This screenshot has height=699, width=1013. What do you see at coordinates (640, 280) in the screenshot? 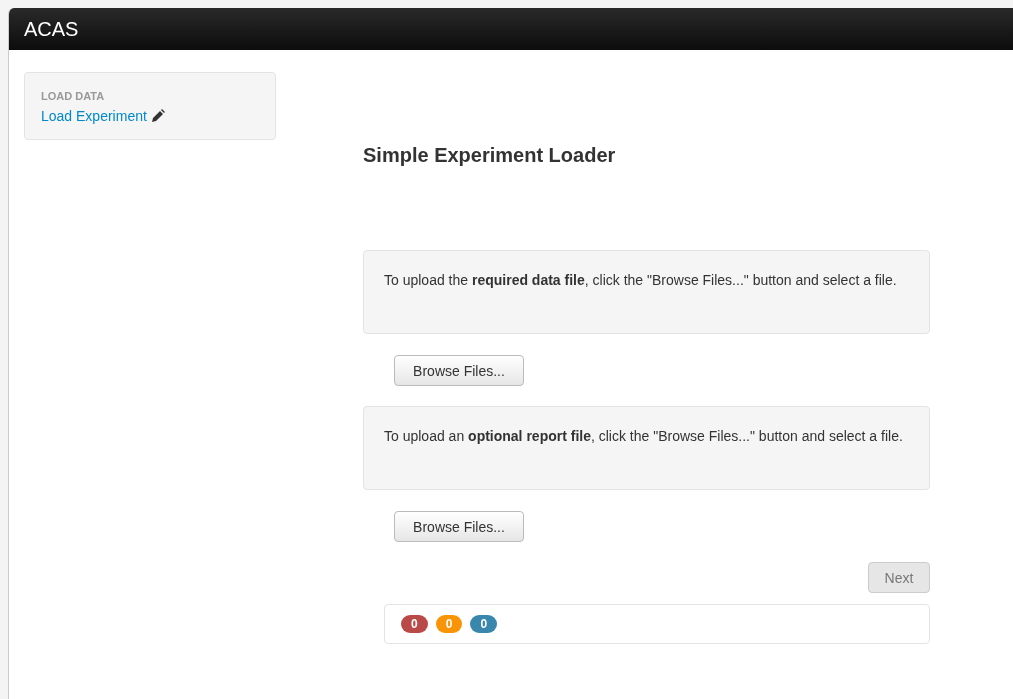
I see `instruction-text: To upload the required data file, click the "Browse Files..." button and select a file.` at bounding box center [640, 280].